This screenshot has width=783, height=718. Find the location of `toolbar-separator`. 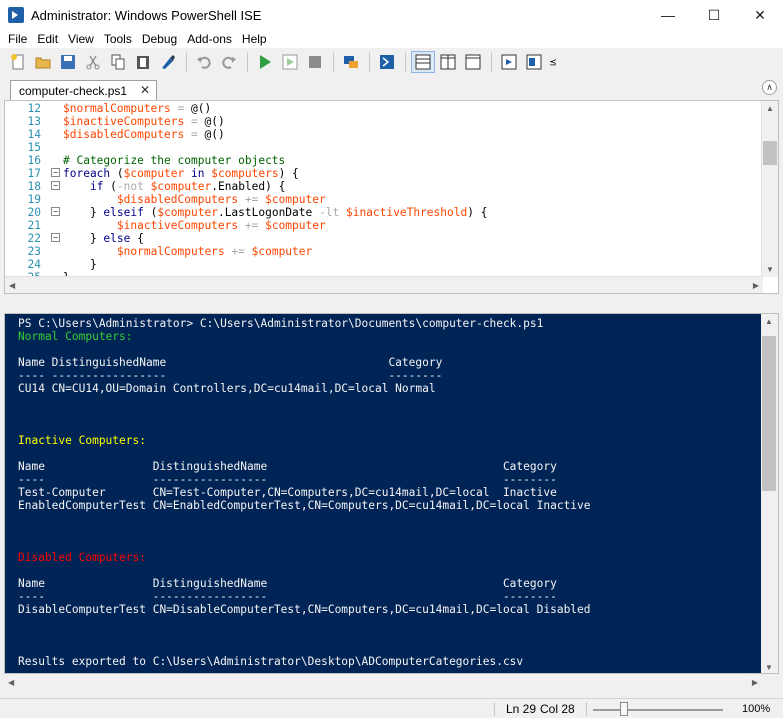

toolbar-separator is located at coordinates (491, 62).